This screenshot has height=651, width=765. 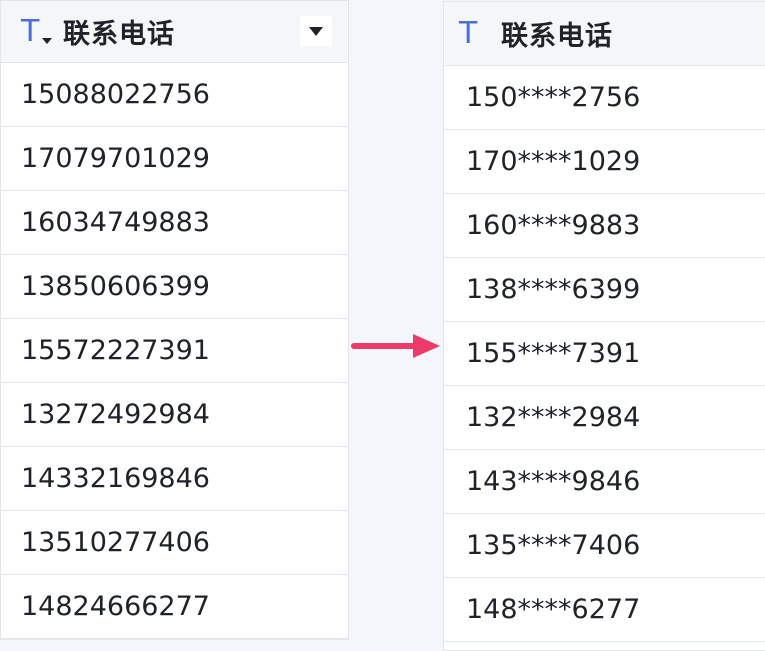 I want to click on caret-down-icon, so click(x=316, y=31).